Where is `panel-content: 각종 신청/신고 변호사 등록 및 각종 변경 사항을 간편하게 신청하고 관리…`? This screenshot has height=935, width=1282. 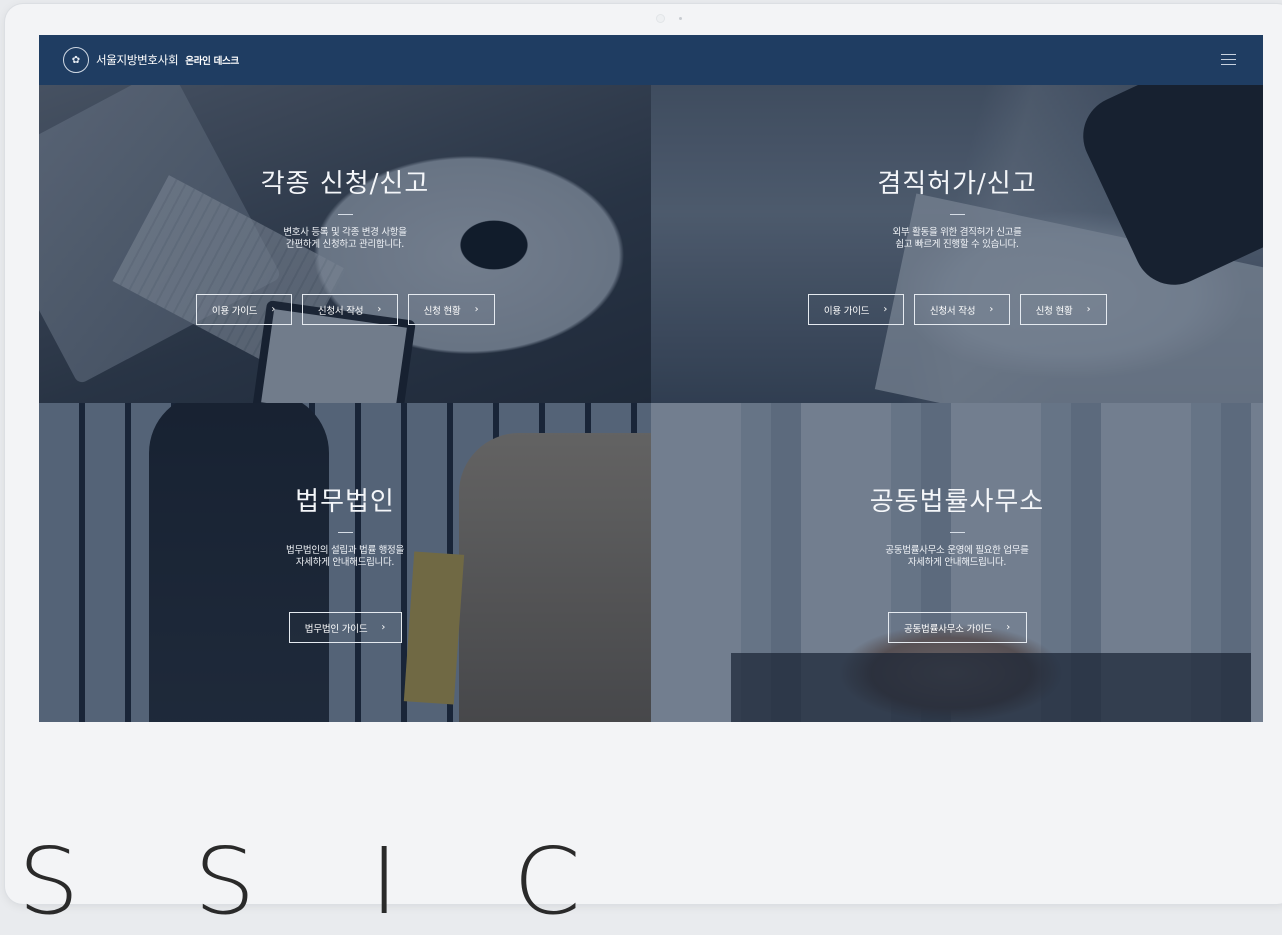
panel-content: 각종 신청/신고 변호사 등록 및 각종 변경 사항을 간편하게 신청하고 관리… is located at coordinates (345, 244).